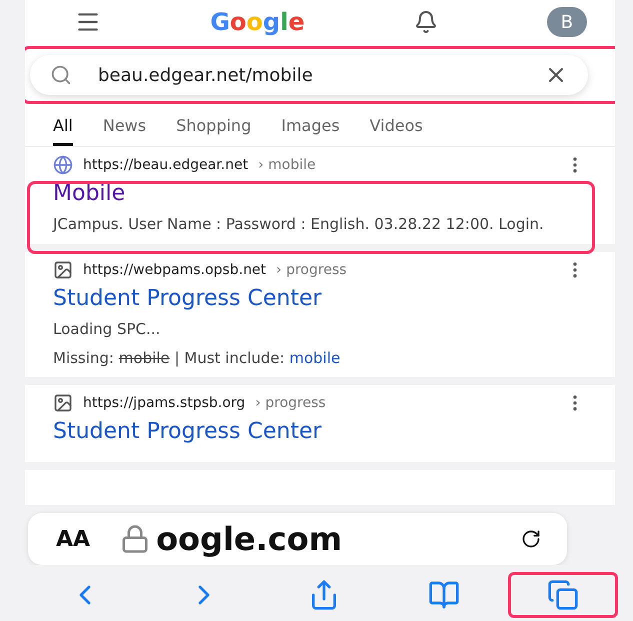 The image size is (633, 621). What do you see at coordinates (214, 129) in the screenshot?
I see `tab: Shopping` at bounding box center [214, 129].